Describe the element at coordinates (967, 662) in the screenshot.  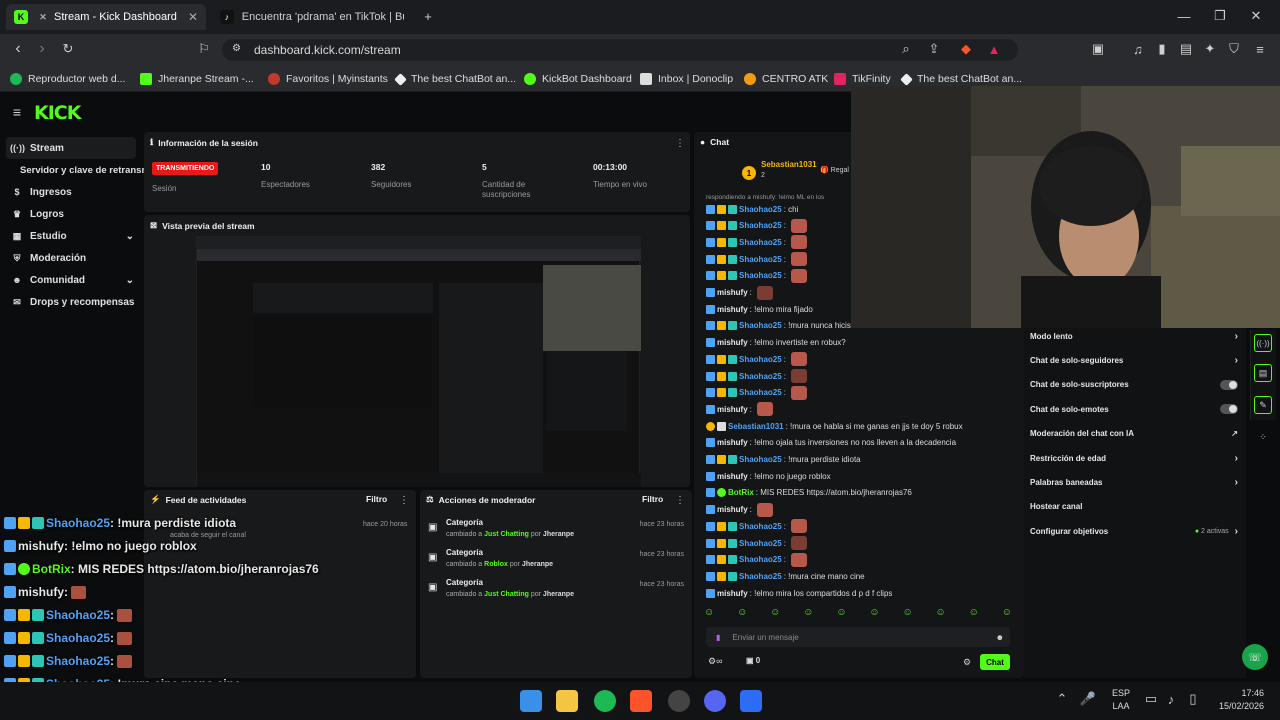
I see `settings-gear-icon: ⚙` at that location.